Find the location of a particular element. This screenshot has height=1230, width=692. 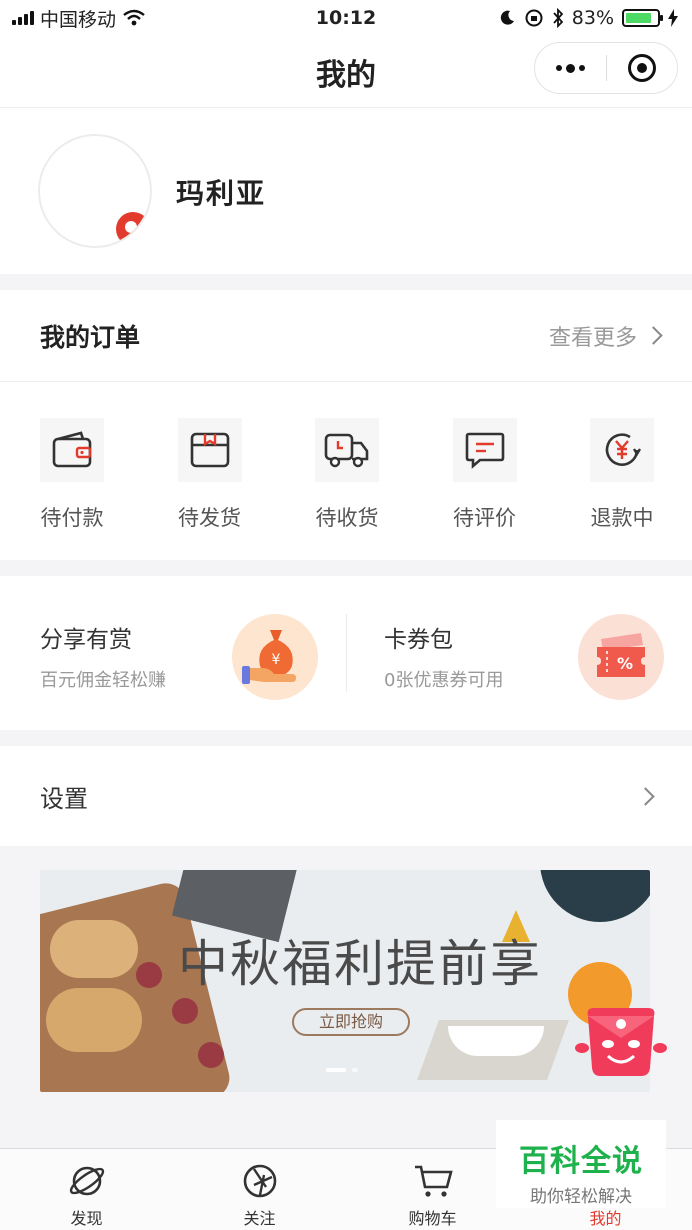

tab-label: 关注 is located at coordinates (259, 1218).